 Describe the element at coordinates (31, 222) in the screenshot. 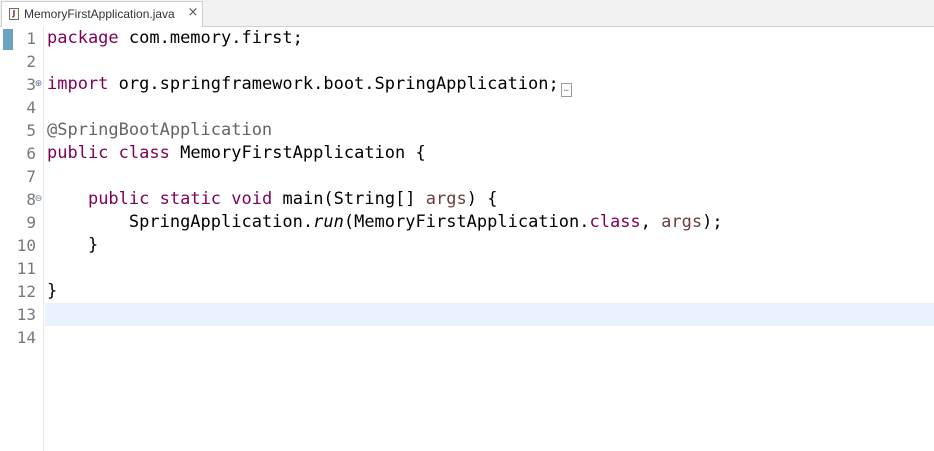

I see `line-number: 9` at that location.